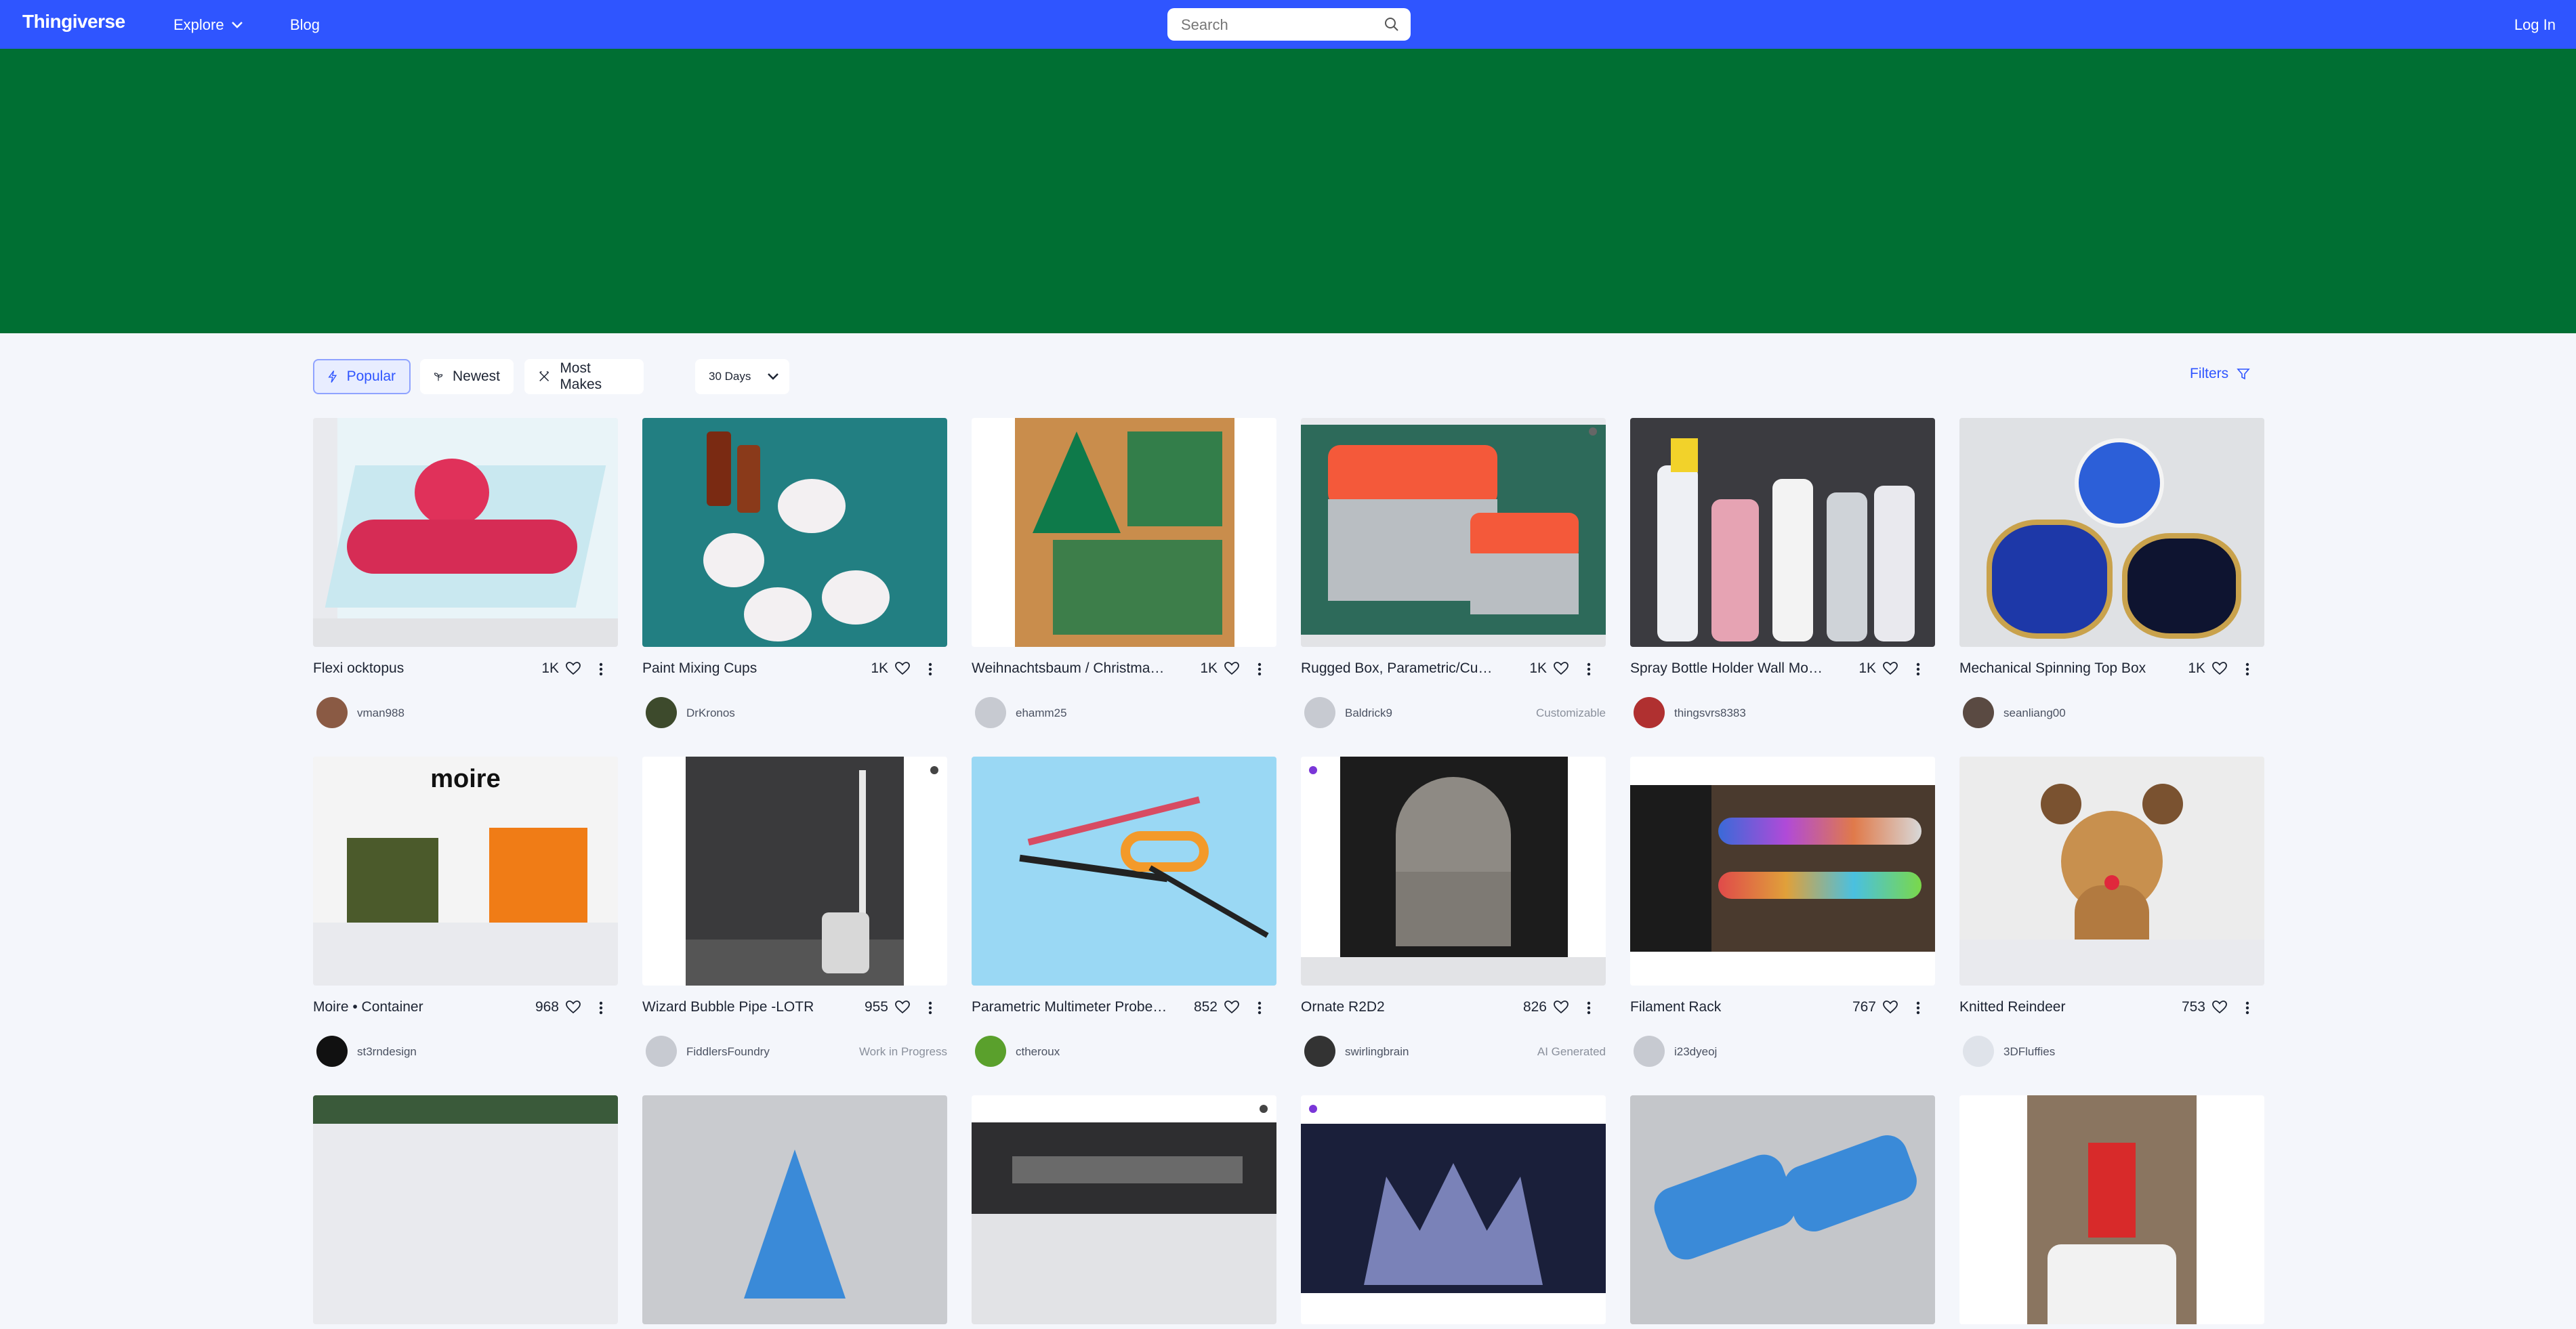  What do you see at coordinates (2034, 713) in the screenshot?
I see `author-name: seanliang00` at bounding box center [2034, 713].